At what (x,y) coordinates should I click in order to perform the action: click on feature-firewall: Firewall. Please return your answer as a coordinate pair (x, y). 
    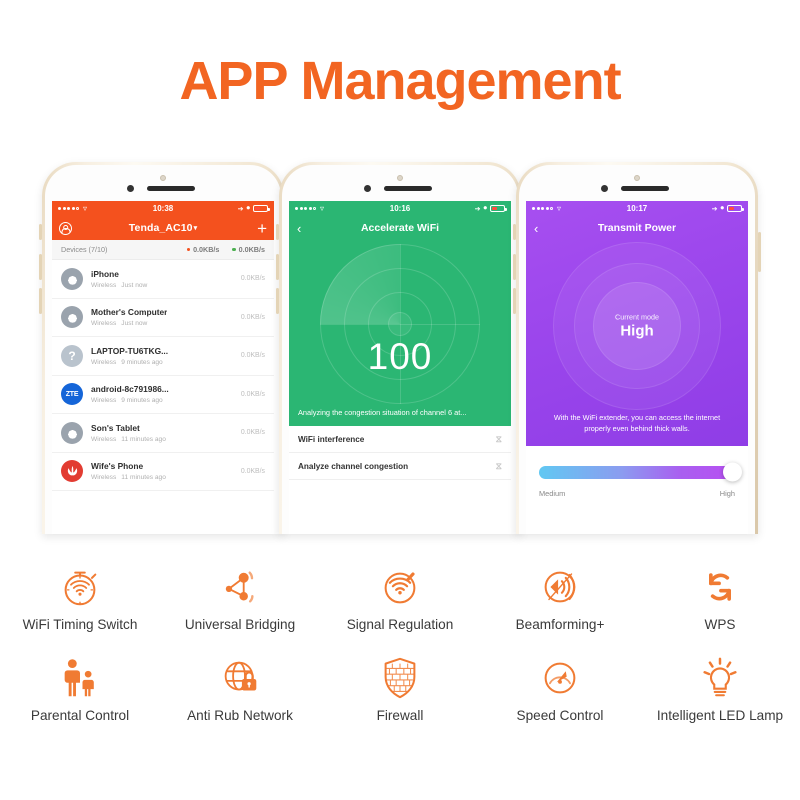
    Looking at the image, I should click on (400, 684).